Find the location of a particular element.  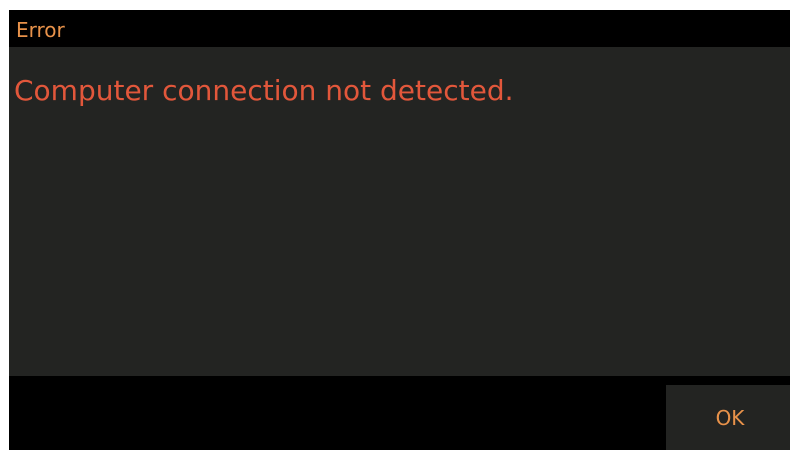

dialog-title: Error is located at coordinates (40, 30).